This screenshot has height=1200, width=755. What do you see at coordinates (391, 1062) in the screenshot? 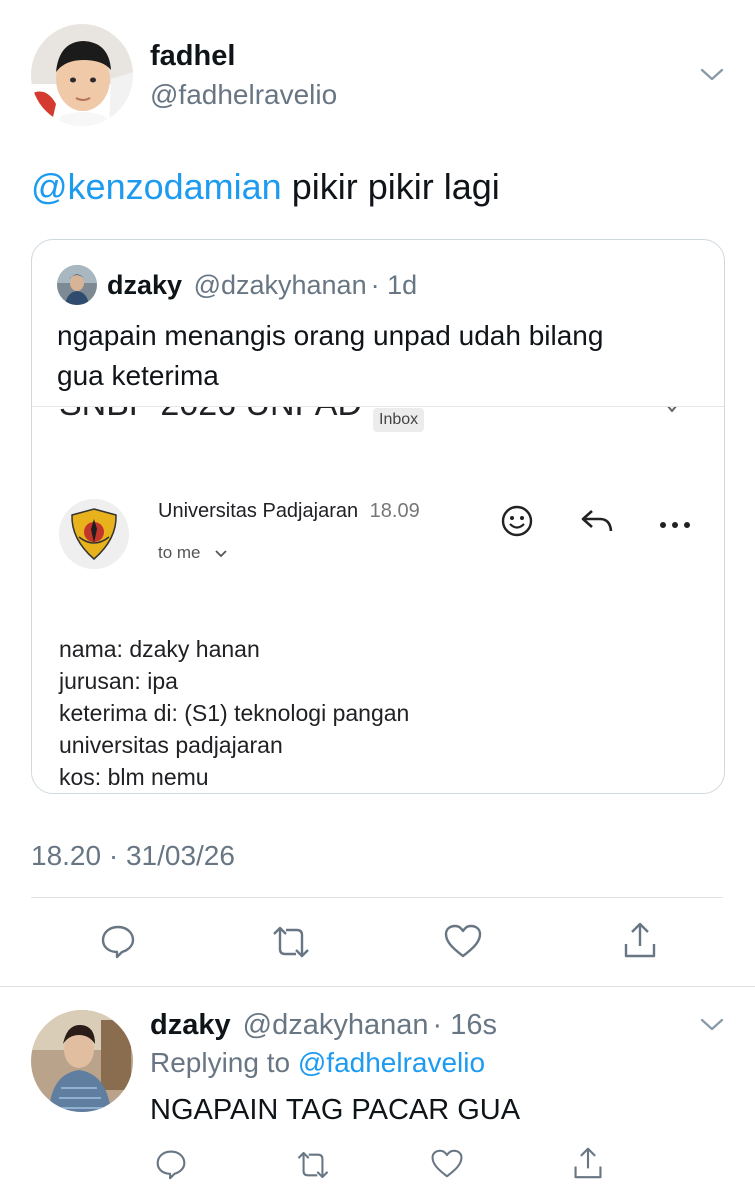
I see `replying-handle-link: @fadhelravelio` at bounding box center [391, 1062].